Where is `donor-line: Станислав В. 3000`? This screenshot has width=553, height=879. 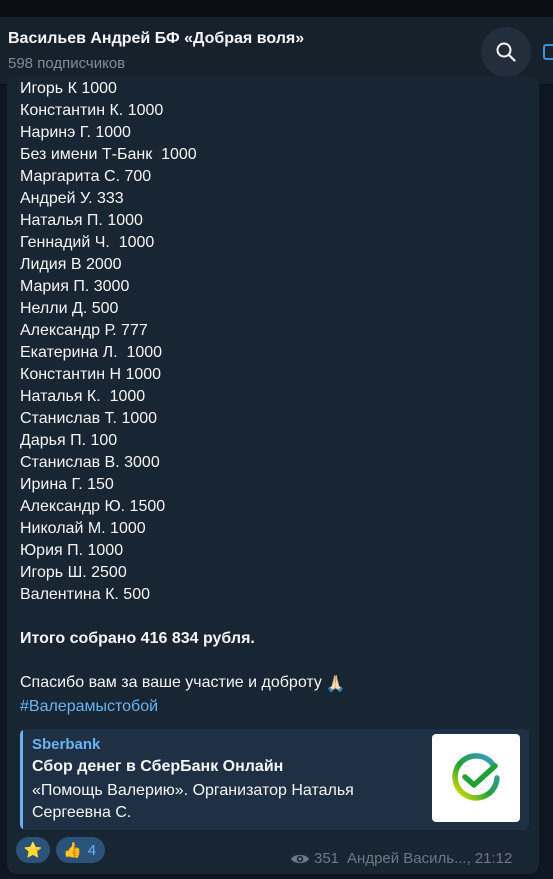
donor-line: Станислав В. 3000 is located at coordinates (90, 462).